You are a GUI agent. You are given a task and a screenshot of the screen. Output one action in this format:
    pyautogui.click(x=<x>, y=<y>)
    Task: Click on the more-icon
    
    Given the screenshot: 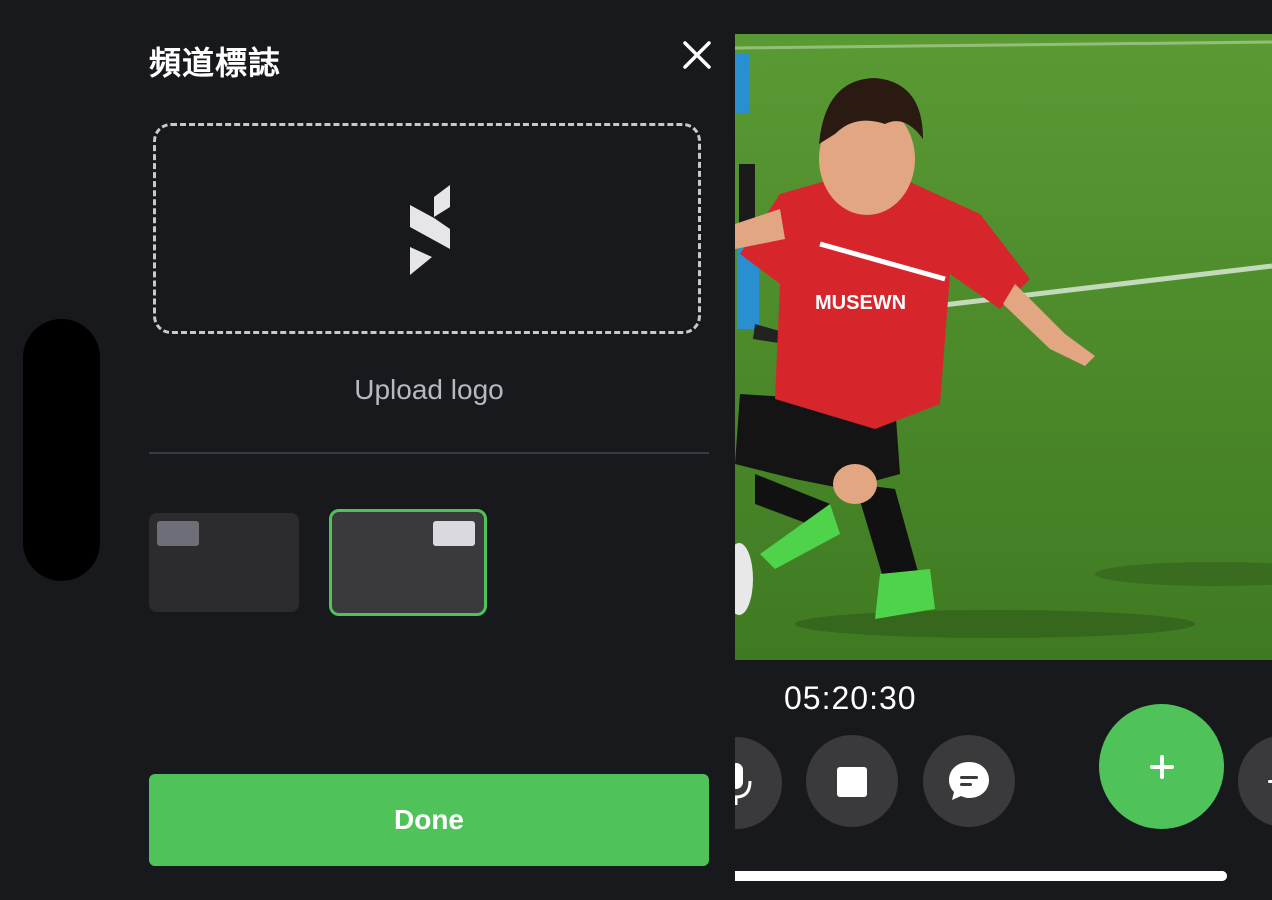 What is the action you would take?
    pyautogui.click(x=1270, y=781)
    